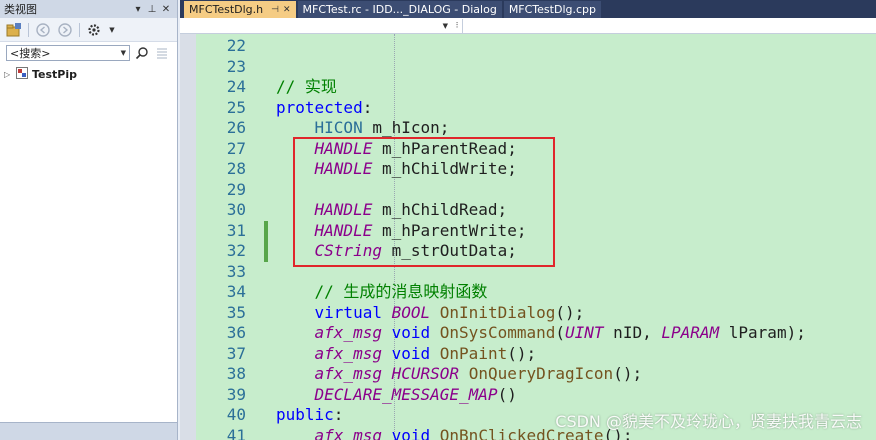  Describe the element at coordinates (316, 26) in the screenshot. I see `scope-dropdown: ▼` at that location.